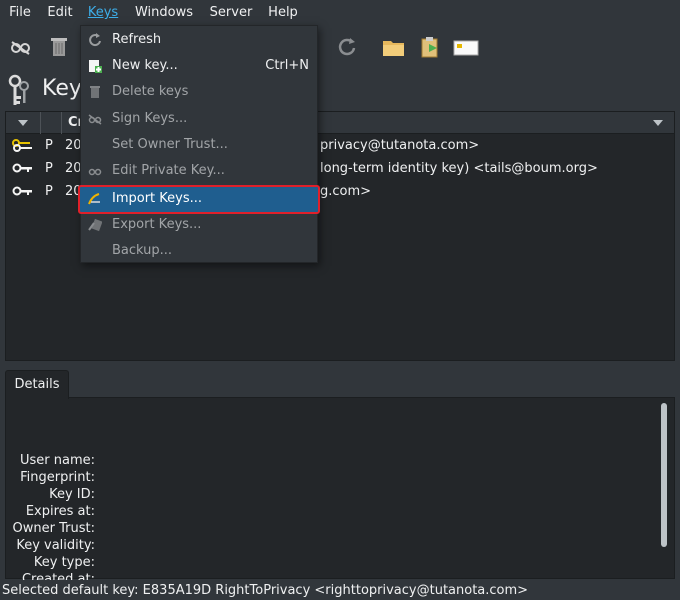 This screenshot has height=600, width=680. Describe the element at coordinates (164, 12) in the screenshot. I see `menu-windows: Windows` at that location.